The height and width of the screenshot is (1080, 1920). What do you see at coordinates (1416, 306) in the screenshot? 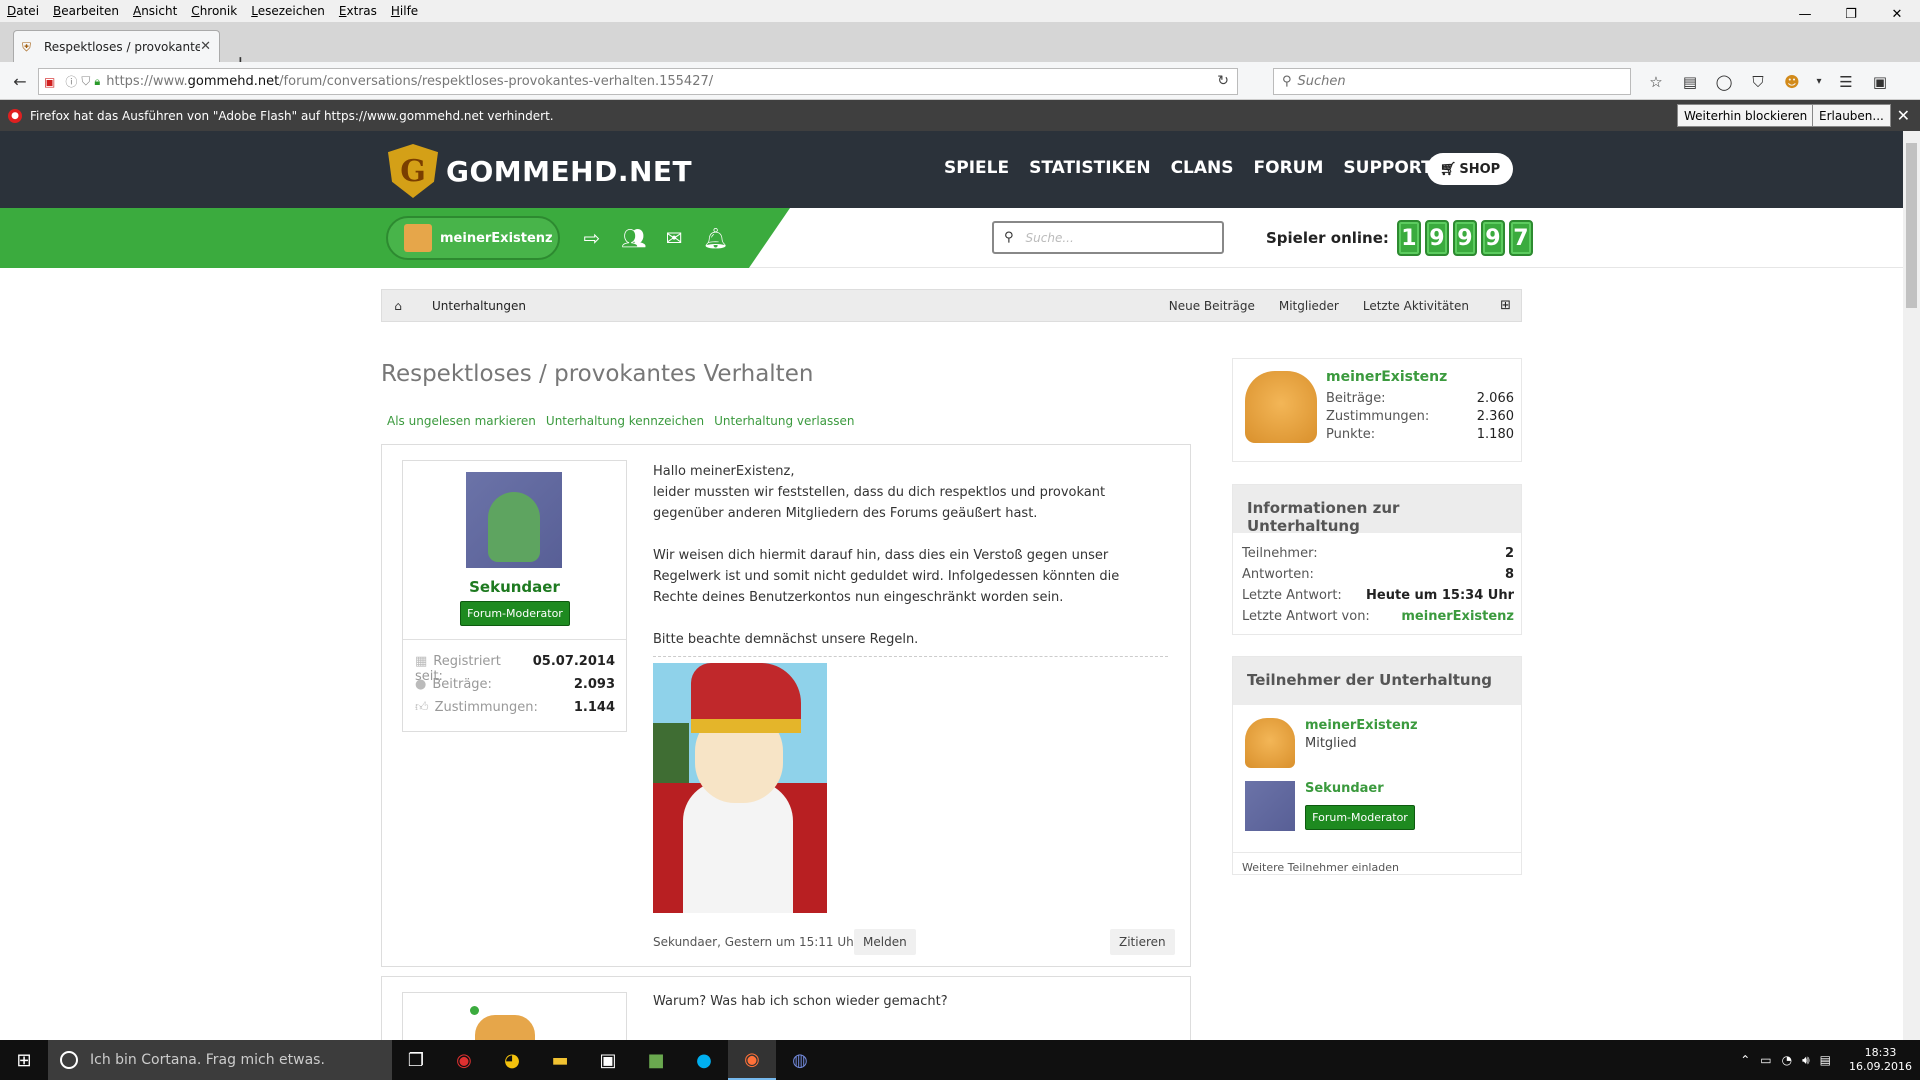
I see `link-letzte-aktivitaeten: Letzte Aktivitäten` at bounding box center [1416, 306].